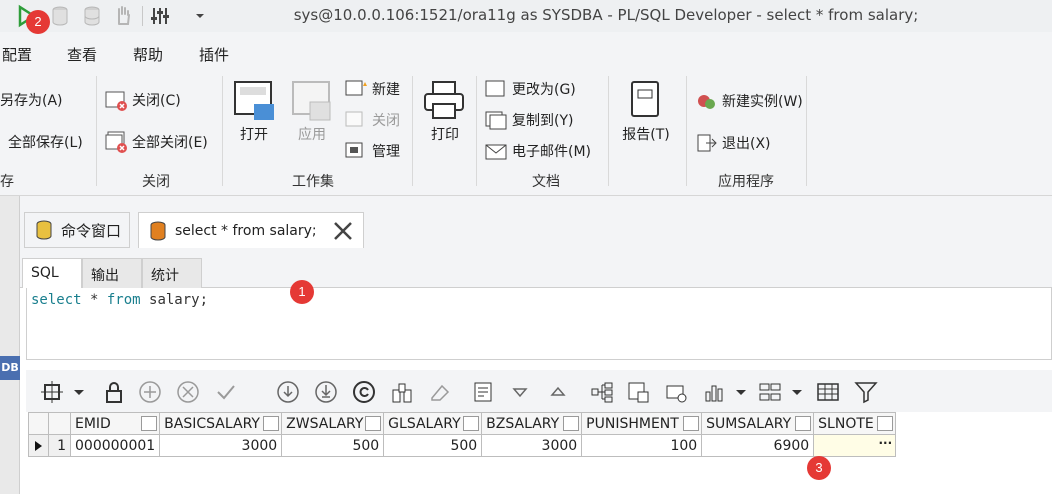 Image resolution: width=1052 pixels, height=494 pixels. I want to click on column-label: PUNISHMENT, so click(632, 423).